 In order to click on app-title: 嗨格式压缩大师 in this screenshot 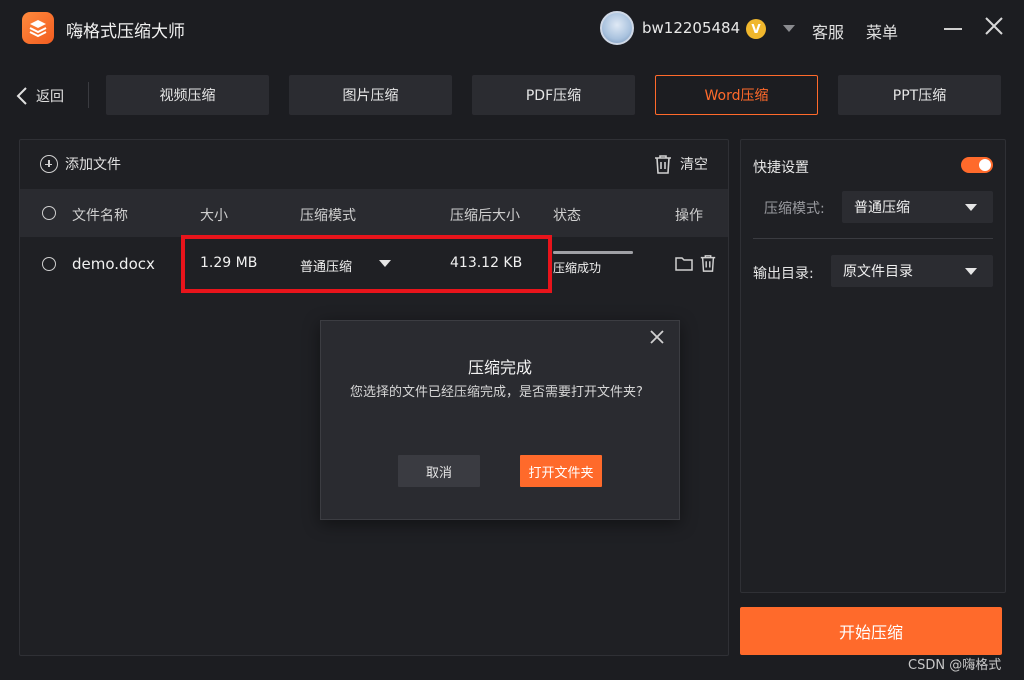, I will do `click(125, 32)`.